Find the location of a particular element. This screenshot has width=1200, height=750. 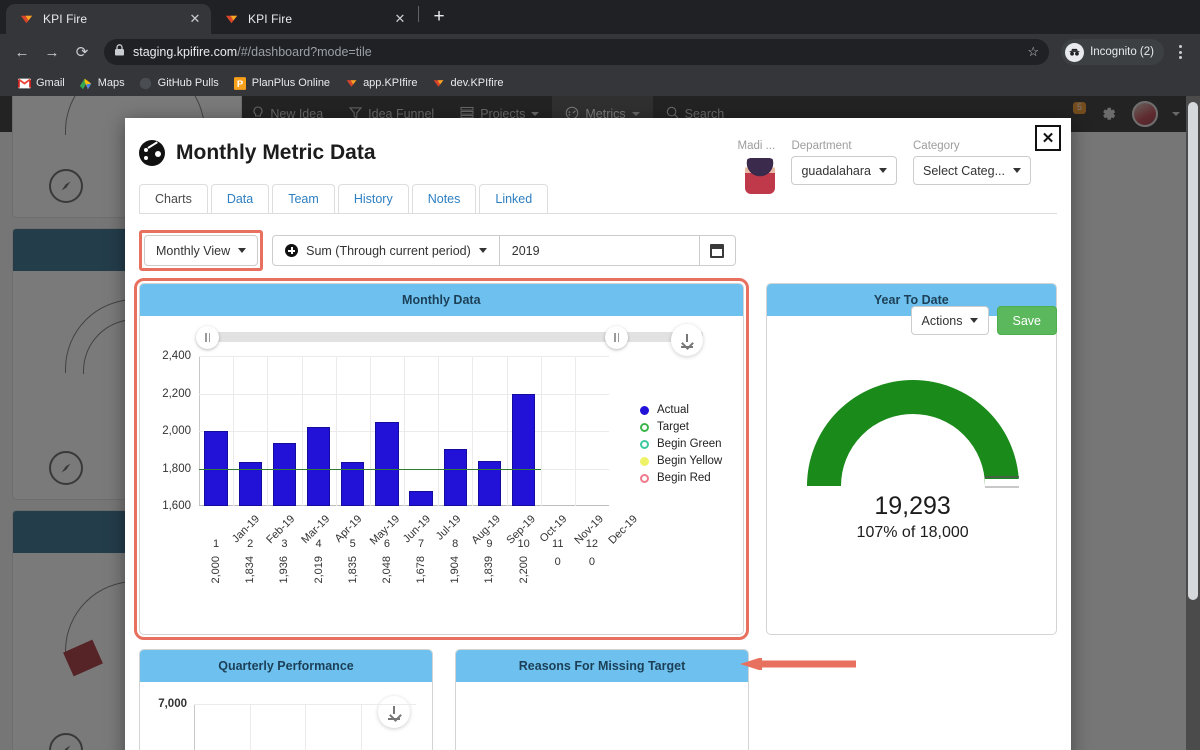

tab-history: History is located at coordinates (373, 198).